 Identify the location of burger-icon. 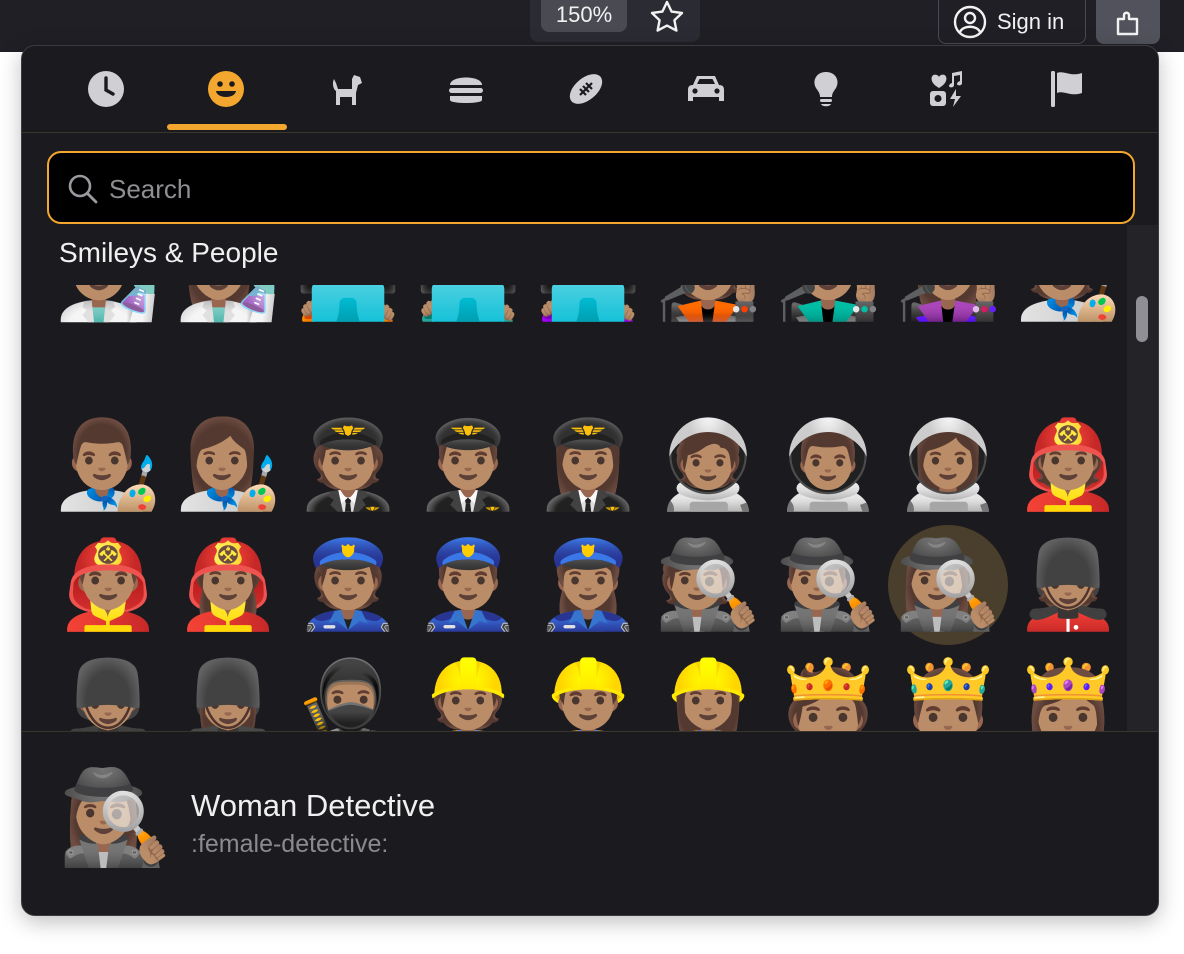
(466, 90).